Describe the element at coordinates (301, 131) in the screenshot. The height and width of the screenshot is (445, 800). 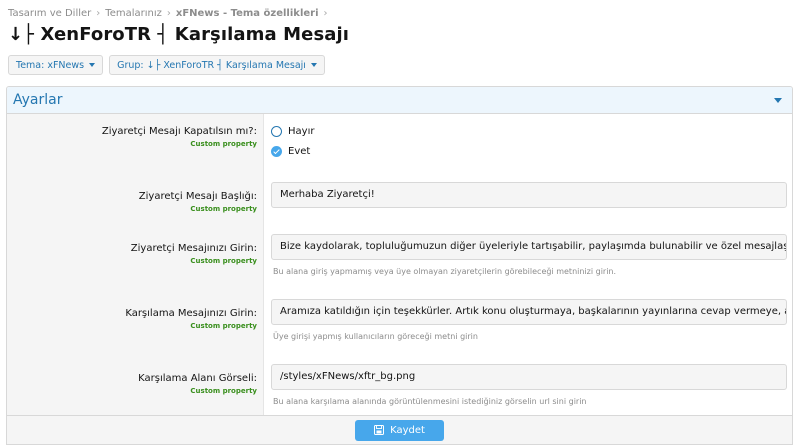
I see `radio-option-label: Hayır` at that location.